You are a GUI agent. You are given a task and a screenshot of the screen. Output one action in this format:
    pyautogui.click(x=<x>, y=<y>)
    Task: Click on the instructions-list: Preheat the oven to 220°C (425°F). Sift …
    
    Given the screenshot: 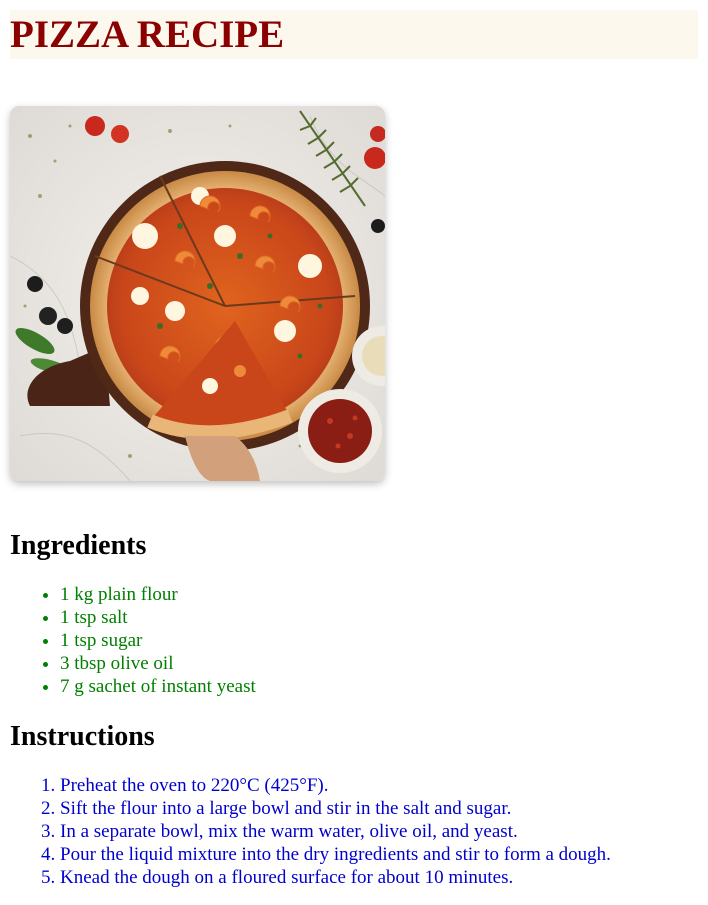 What is the action you would take?
    pyautogui.click(x=354, y=831)
    